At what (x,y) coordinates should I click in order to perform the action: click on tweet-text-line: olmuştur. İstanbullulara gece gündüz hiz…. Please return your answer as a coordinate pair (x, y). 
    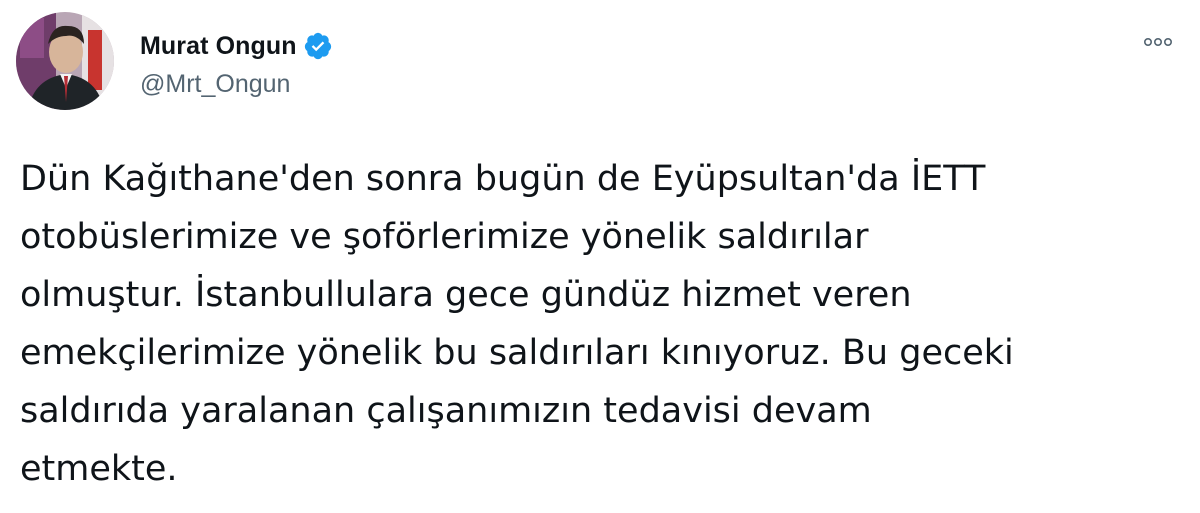
    Looking at the image, I should click on (466, 295).